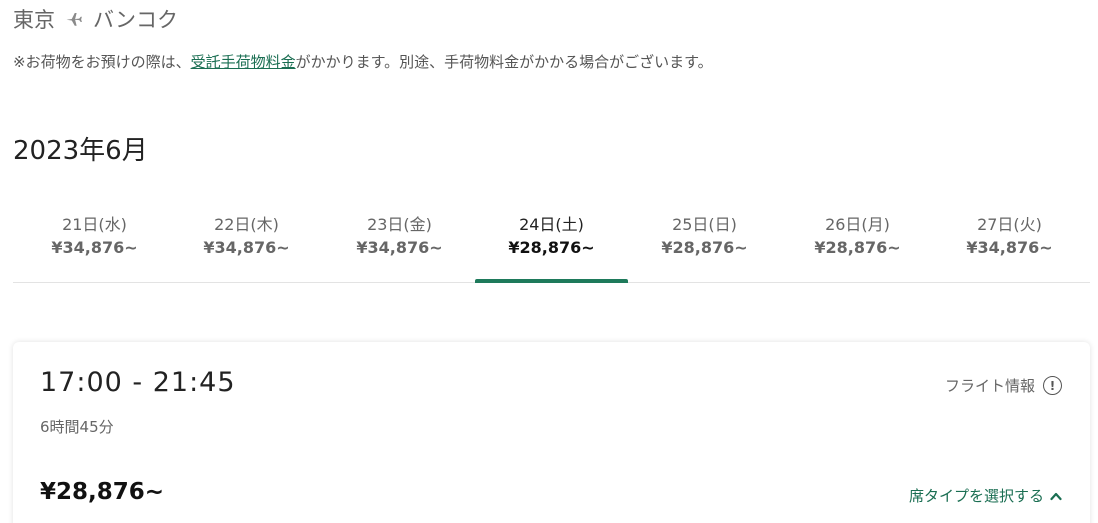  What do you see at coordinates (1009, 224) in the screenshot?
I see `date-tab-date: 27日(火)` at bounding box center [1009, 224].